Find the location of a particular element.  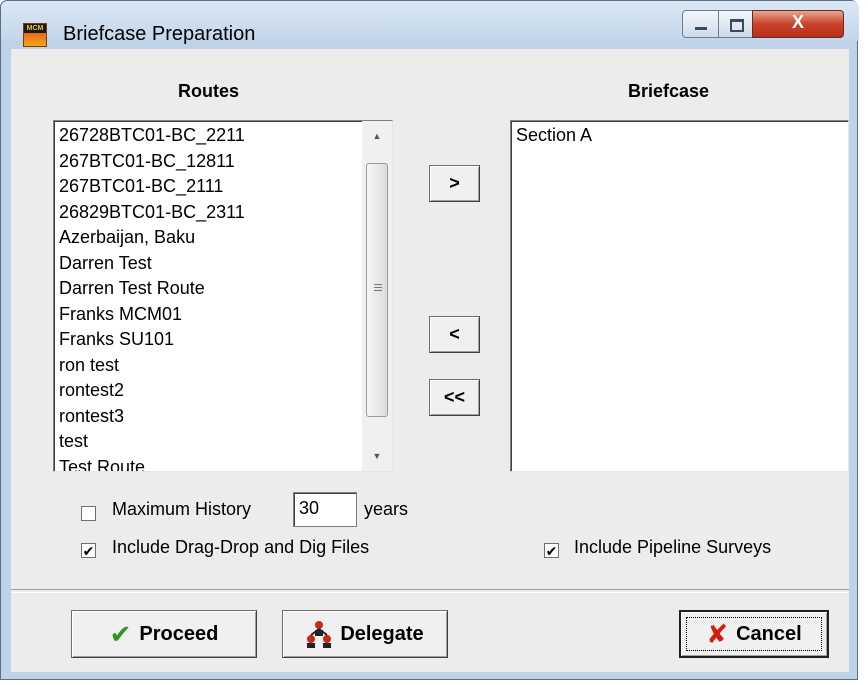

route-list-item: ron test is located at coordinates (89, 365).